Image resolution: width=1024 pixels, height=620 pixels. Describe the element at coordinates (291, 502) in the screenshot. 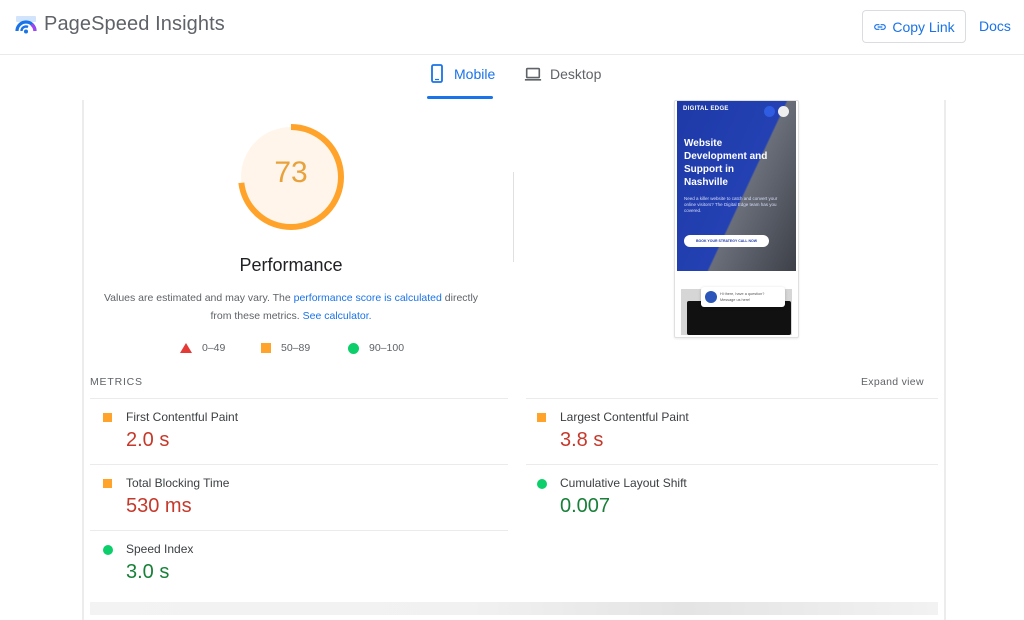

I see `metric-total-blocking-time: Total Blocking Time 530 ms` at that location.